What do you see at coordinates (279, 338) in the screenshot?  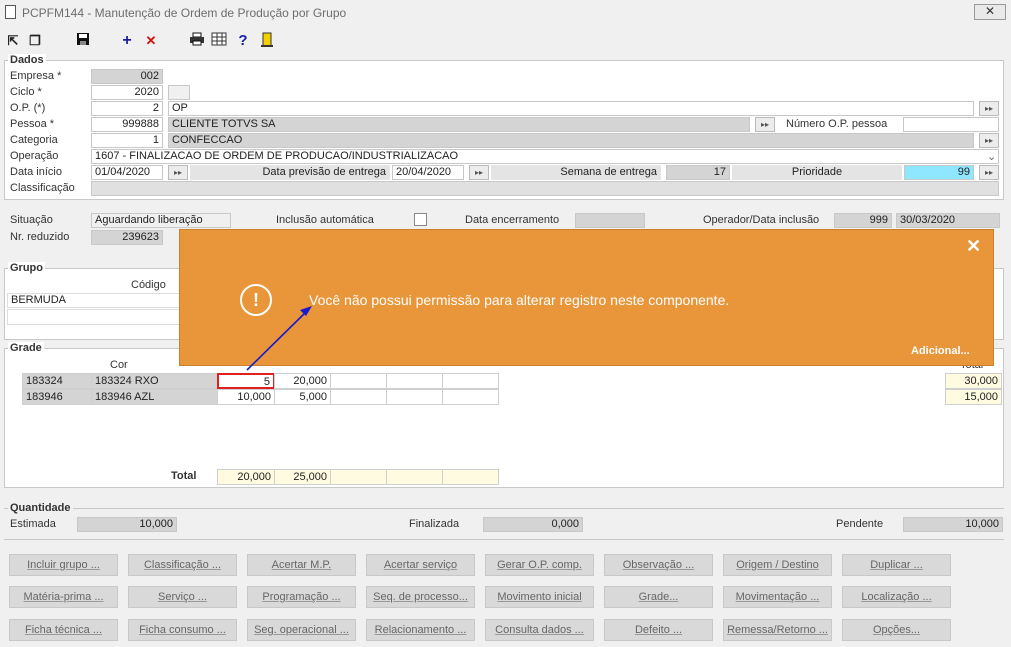 I see `annotation-arrow` at bounding box center [279, 338].